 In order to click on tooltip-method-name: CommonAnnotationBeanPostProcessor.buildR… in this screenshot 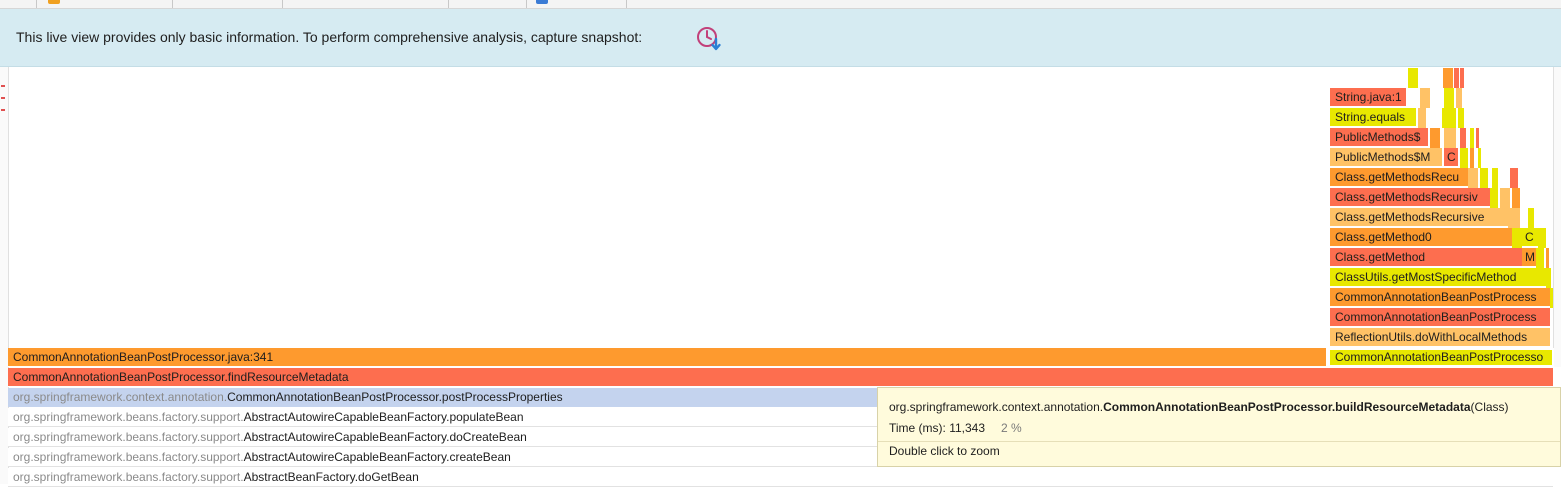, I will do `click(1287, 407)`.